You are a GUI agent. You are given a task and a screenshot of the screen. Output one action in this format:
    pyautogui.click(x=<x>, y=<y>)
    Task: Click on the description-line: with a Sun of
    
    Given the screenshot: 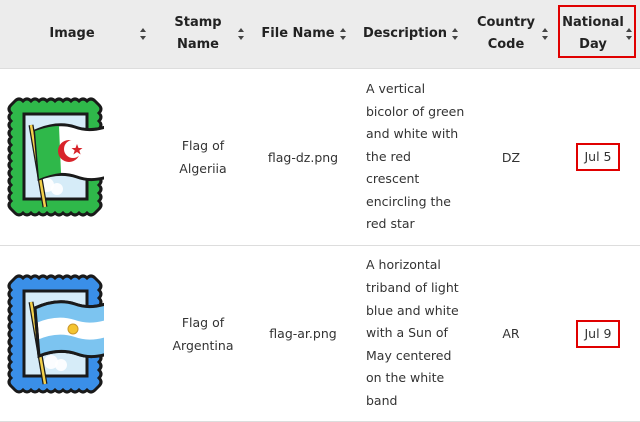 What is the action you would take?
    pyautogui.click(x=407, y=333)
    